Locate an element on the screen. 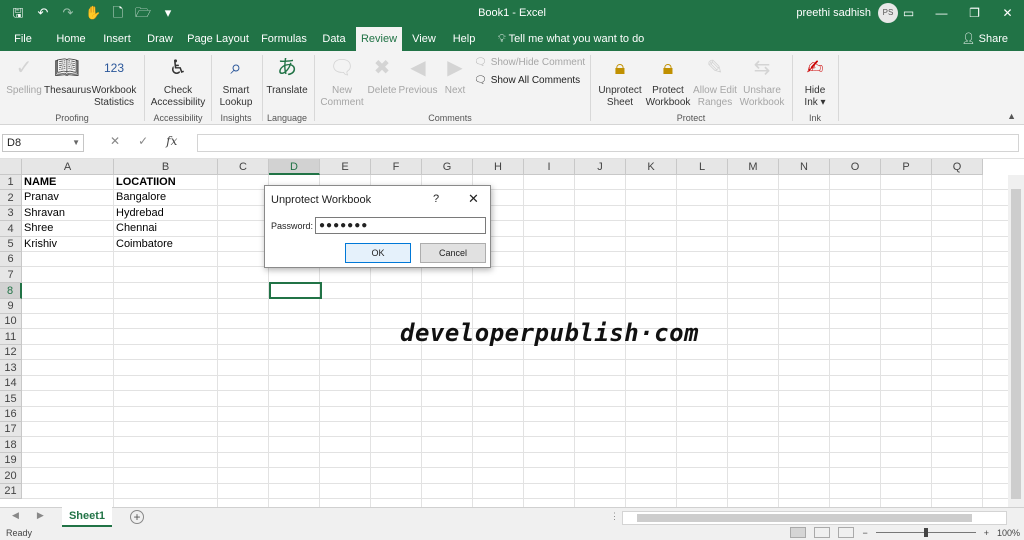 This screenshot has width=1024, height=540. ribbon-display-icon: ▭ is located at coordinates (908, 13).